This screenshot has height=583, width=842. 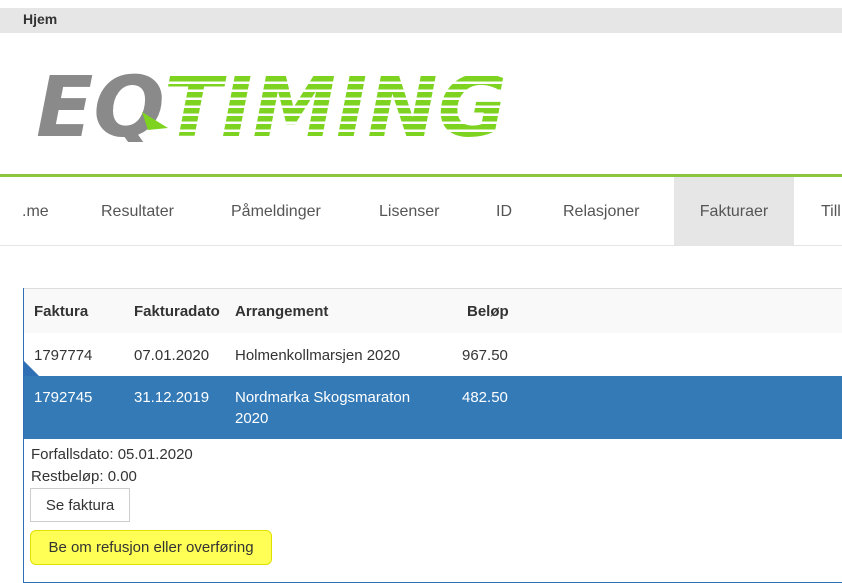 What do you see at coordinates (177, 311) in the screenshot?
I see `header-fakturadato: Fakturadato` at bounding box center [177, 311].